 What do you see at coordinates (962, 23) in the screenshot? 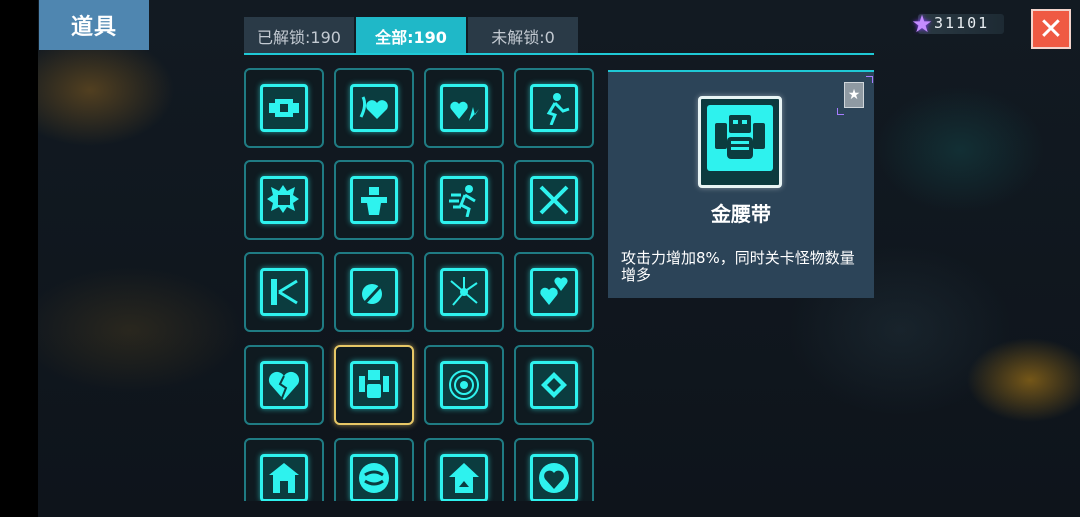
I see `currency-amount: 31101` at bounding box center [962, 23].